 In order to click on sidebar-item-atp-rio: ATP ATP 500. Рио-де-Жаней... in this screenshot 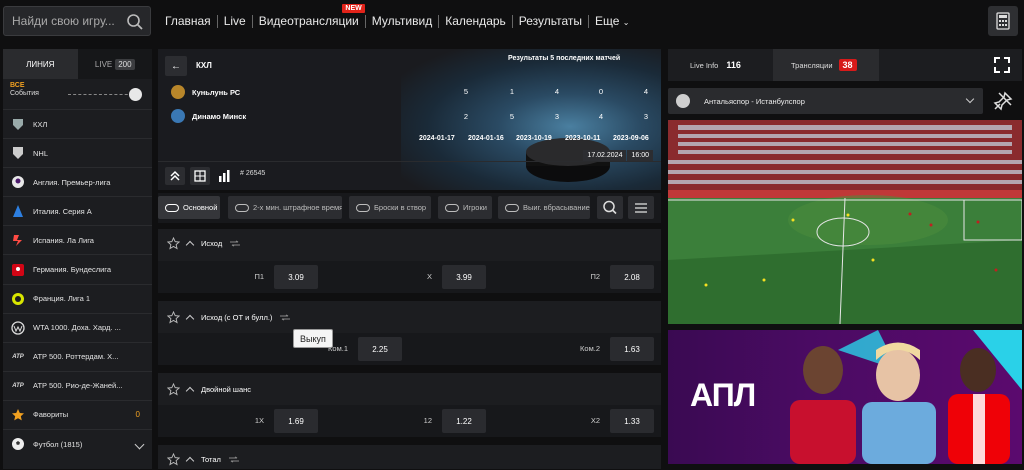, I will do `click(77, 385)`.